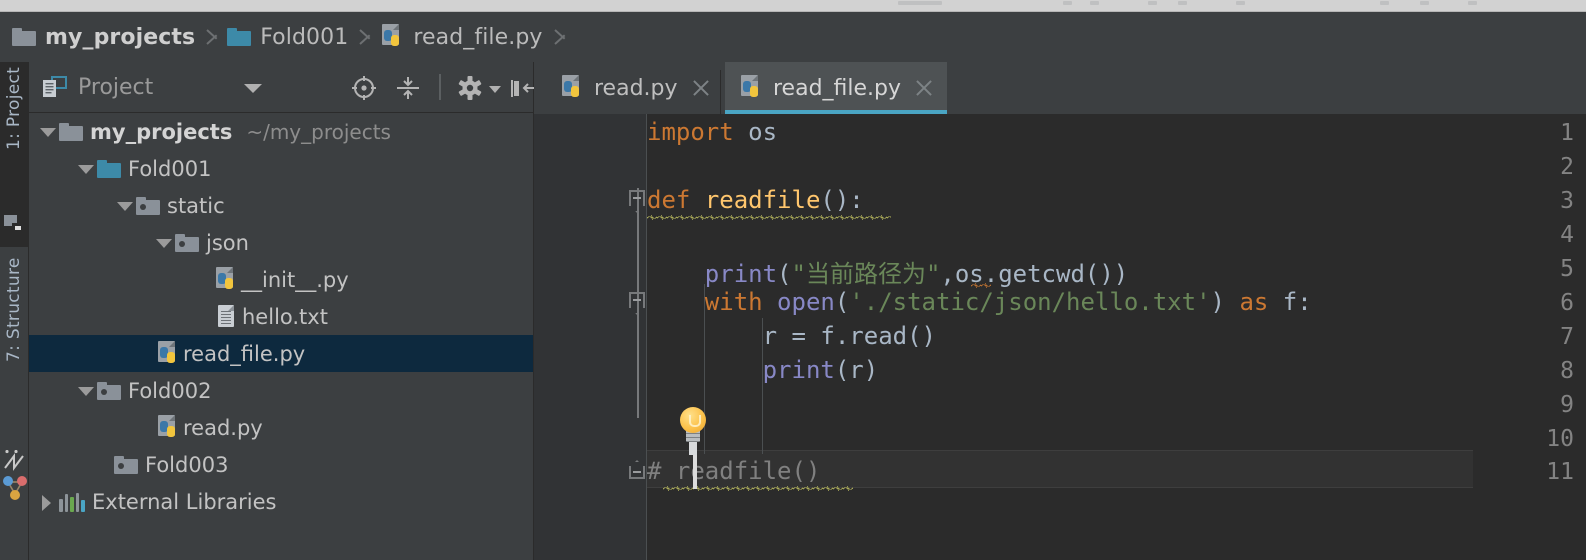  Describe the element at coordinates (470, 88) in the screenshot. I see `settings-gear-icon` at that location.